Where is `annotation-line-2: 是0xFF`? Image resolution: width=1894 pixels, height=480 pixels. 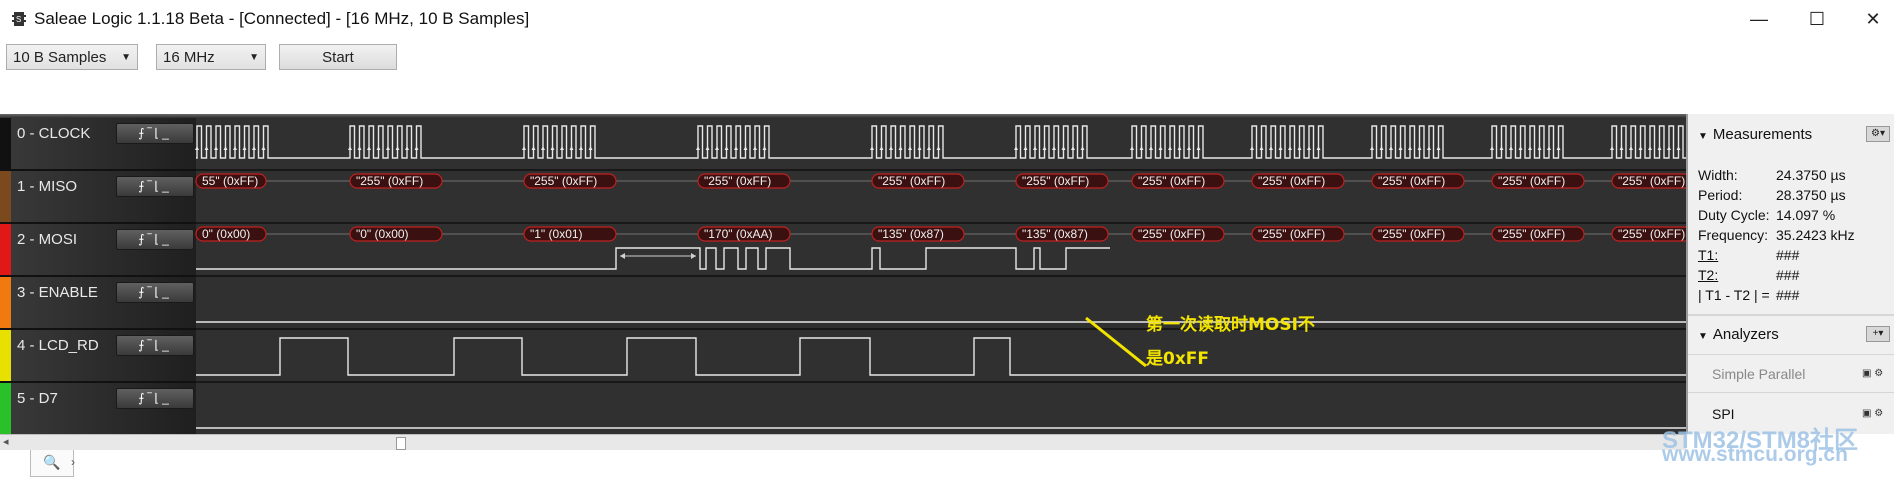
annotation-line-2: 是0xFF is located at coordinates (1178, 359).